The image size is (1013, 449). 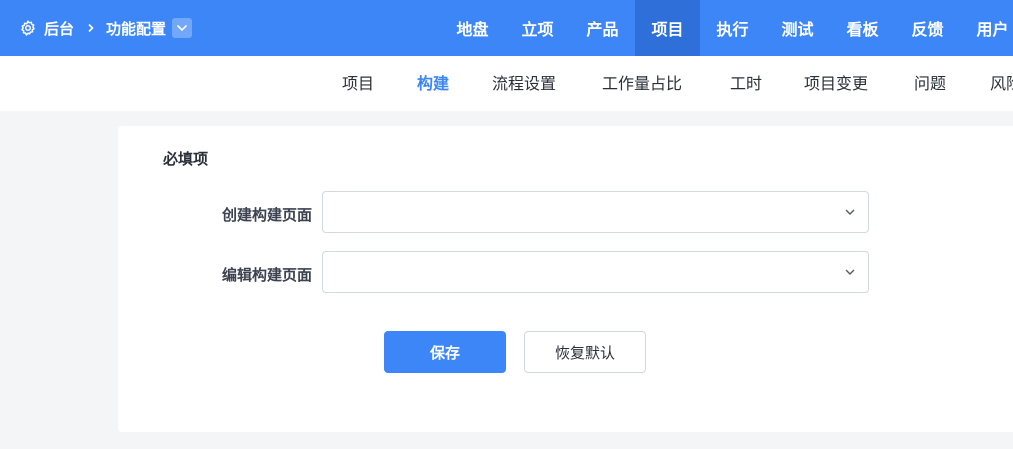 What do you see at coordinates (433, 83) in the screenshot?
I see `subnav-item-build: 构建` at bounding box center [433, 83].